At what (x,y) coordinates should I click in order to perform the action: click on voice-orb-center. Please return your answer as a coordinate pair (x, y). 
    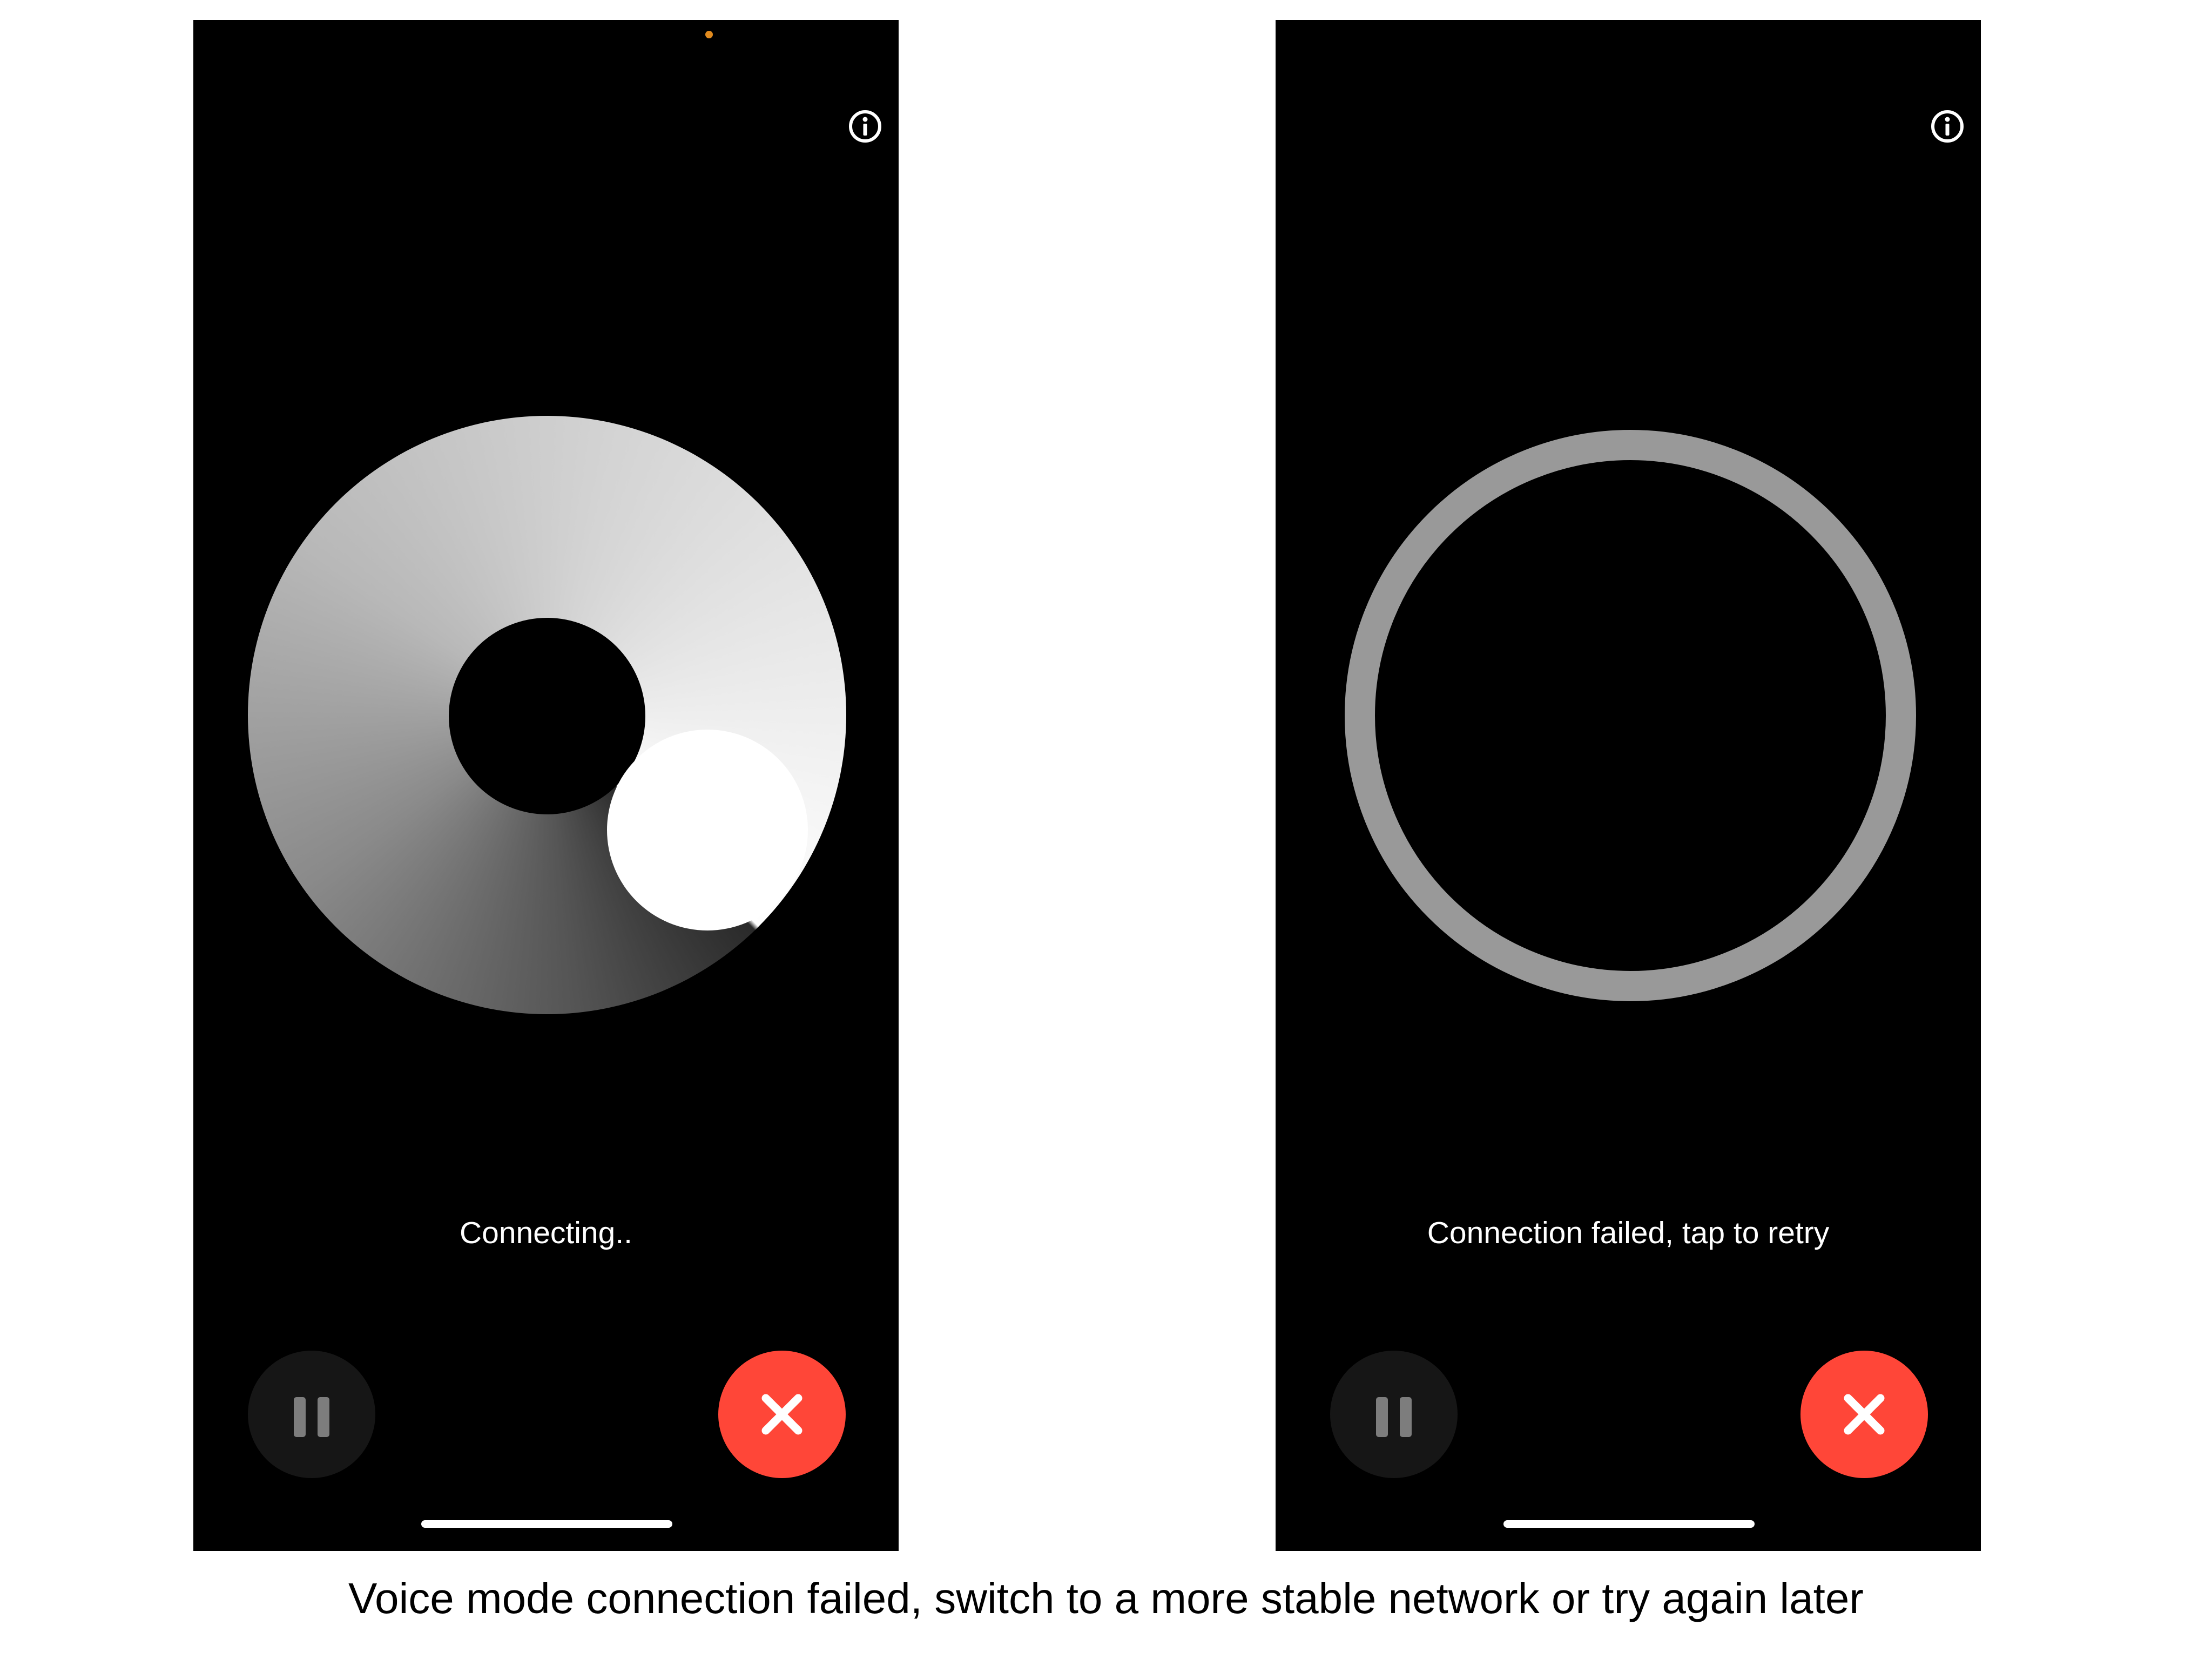
    Looking at the image, I should click on (547, 716).